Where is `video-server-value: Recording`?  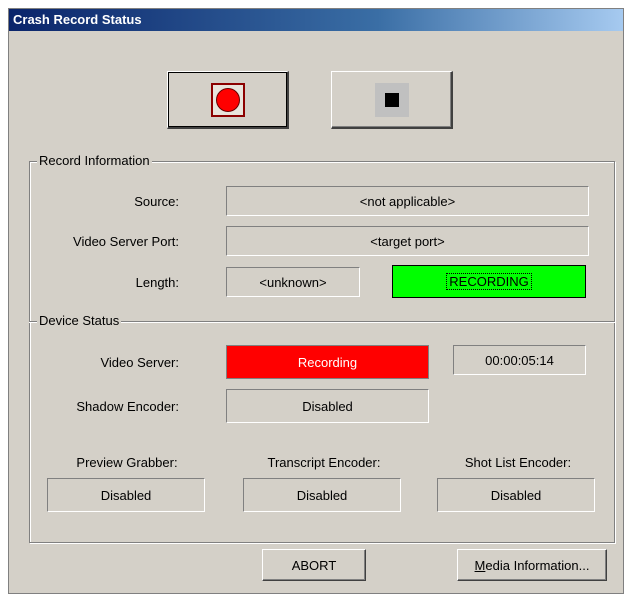 video-server-value: Recording is located at coordinates (327, 362).